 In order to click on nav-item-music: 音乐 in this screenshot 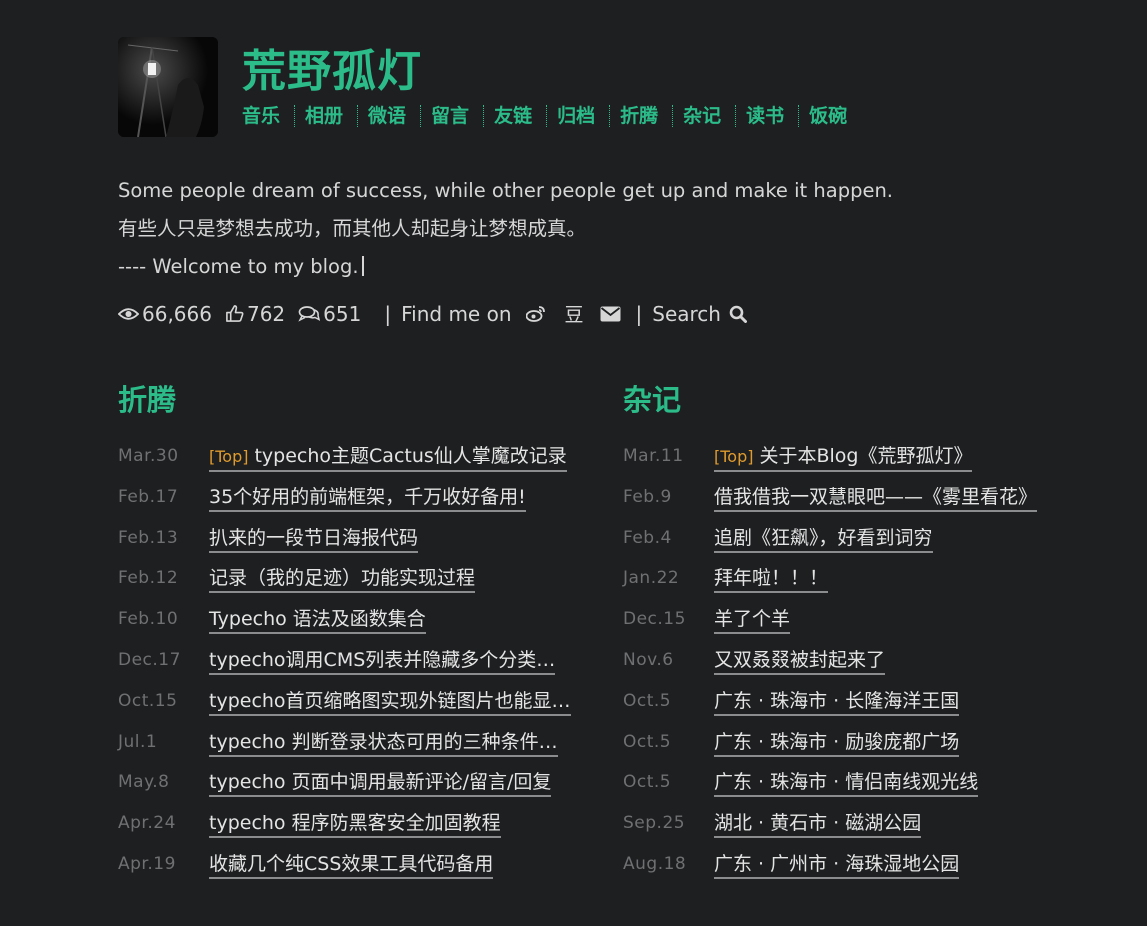, I will do `click(269, 116)`.